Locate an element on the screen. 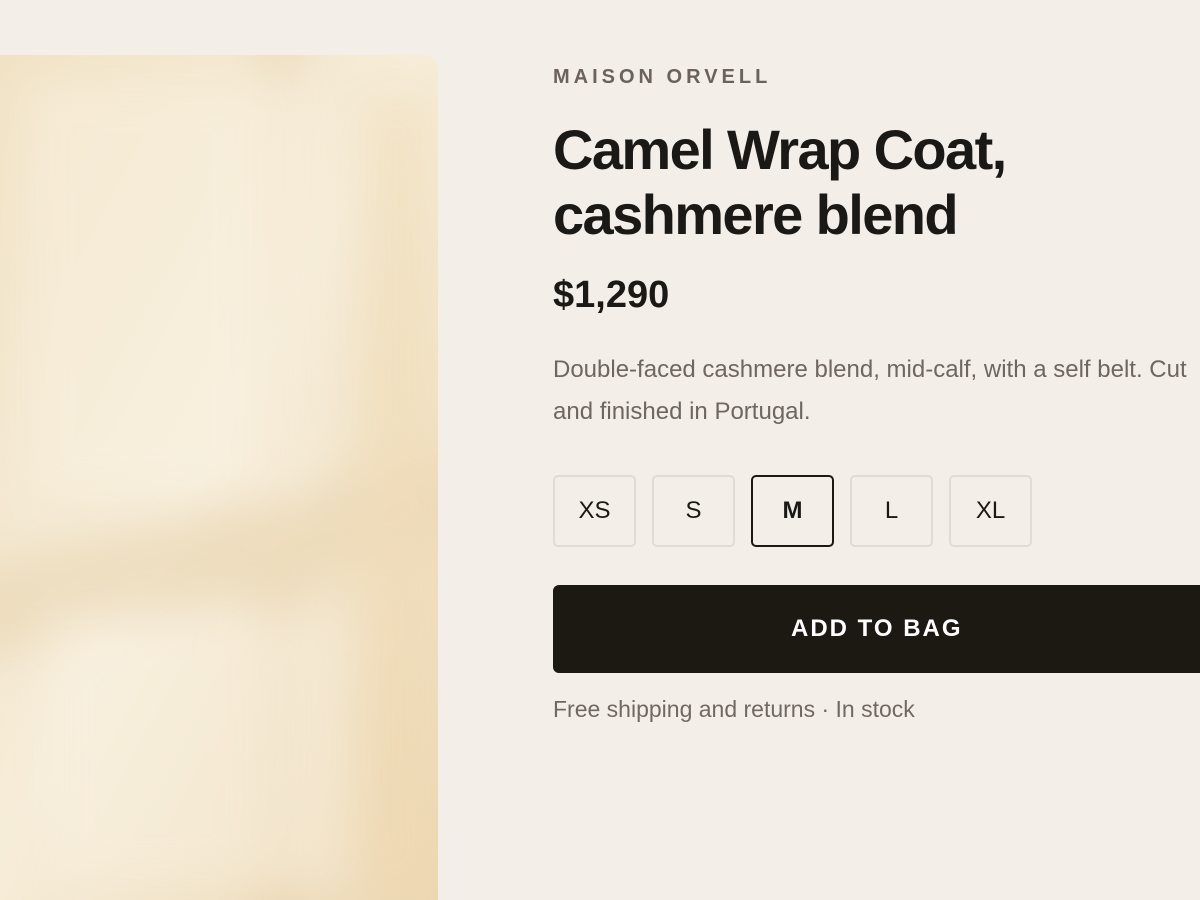 Image resolution: width=1200 pixels, height=900 pixels. size-option-xs: XS is located at coordinates (594, 511).